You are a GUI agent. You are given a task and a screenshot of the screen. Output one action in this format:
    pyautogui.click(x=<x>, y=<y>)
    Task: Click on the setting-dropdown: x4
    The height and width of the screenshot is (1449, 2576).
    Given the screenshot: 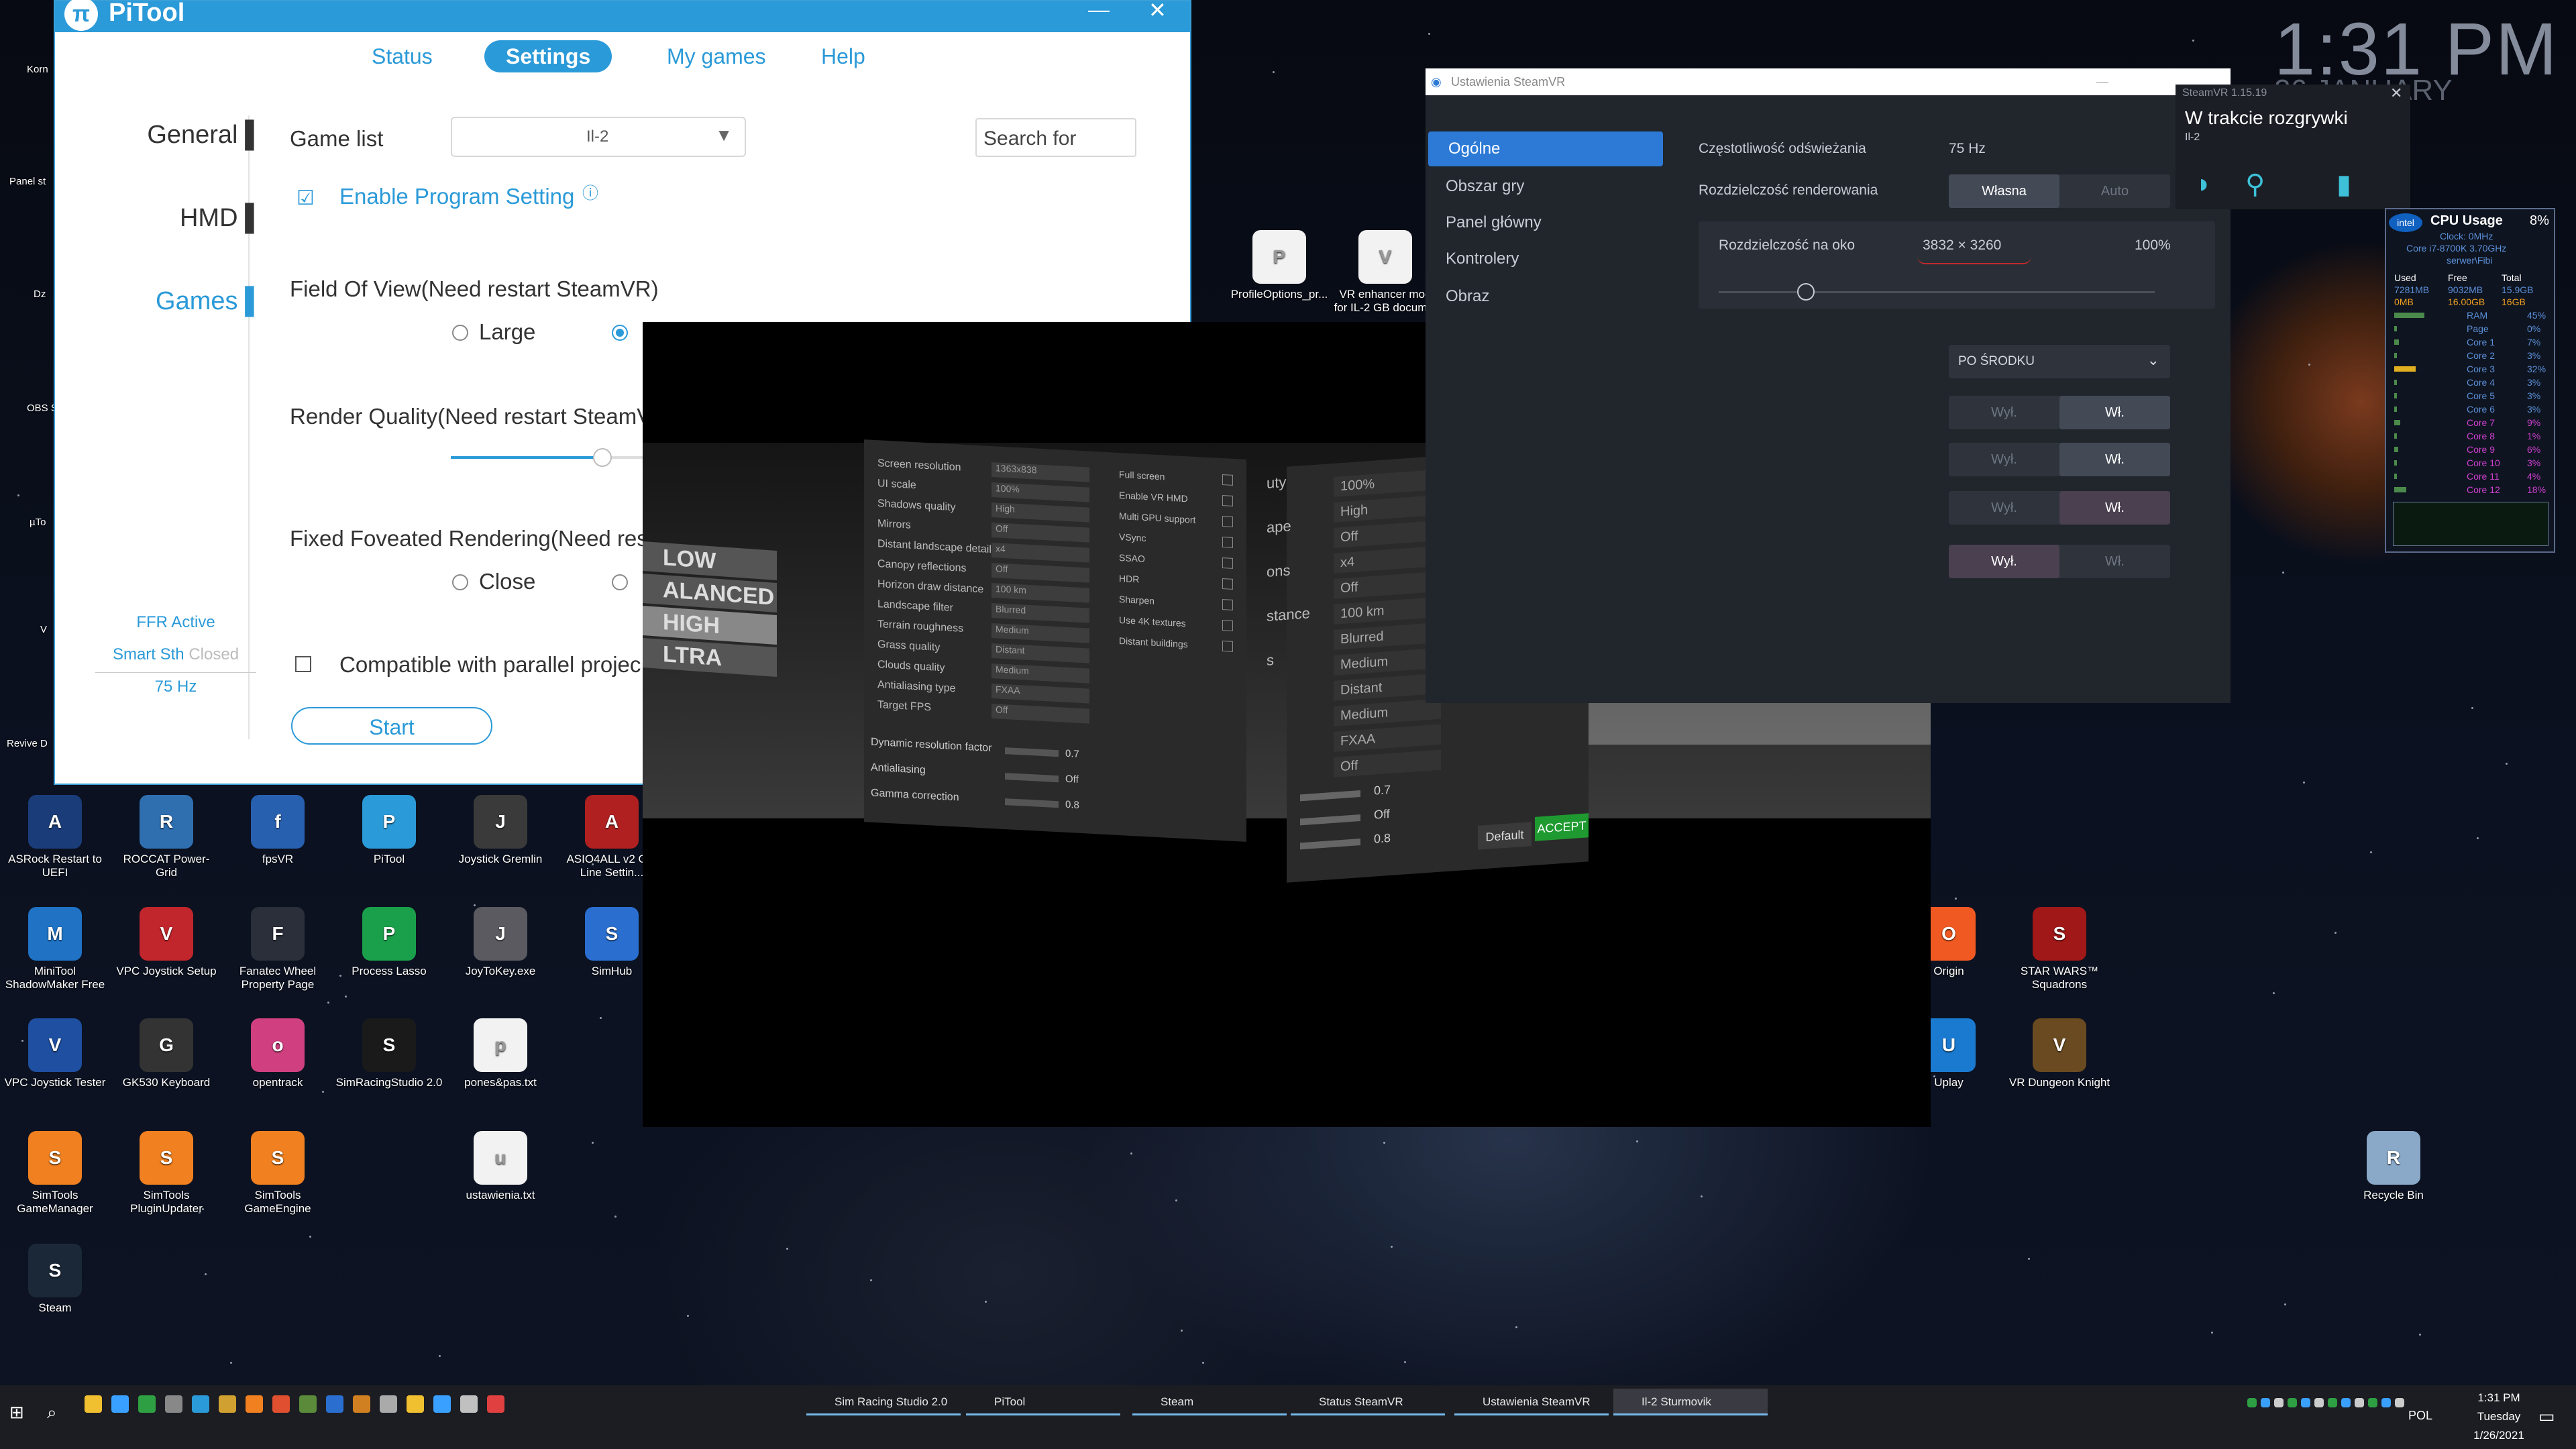 What is the action you would take?
    pyautogui.click(x=1040, y=553)
    